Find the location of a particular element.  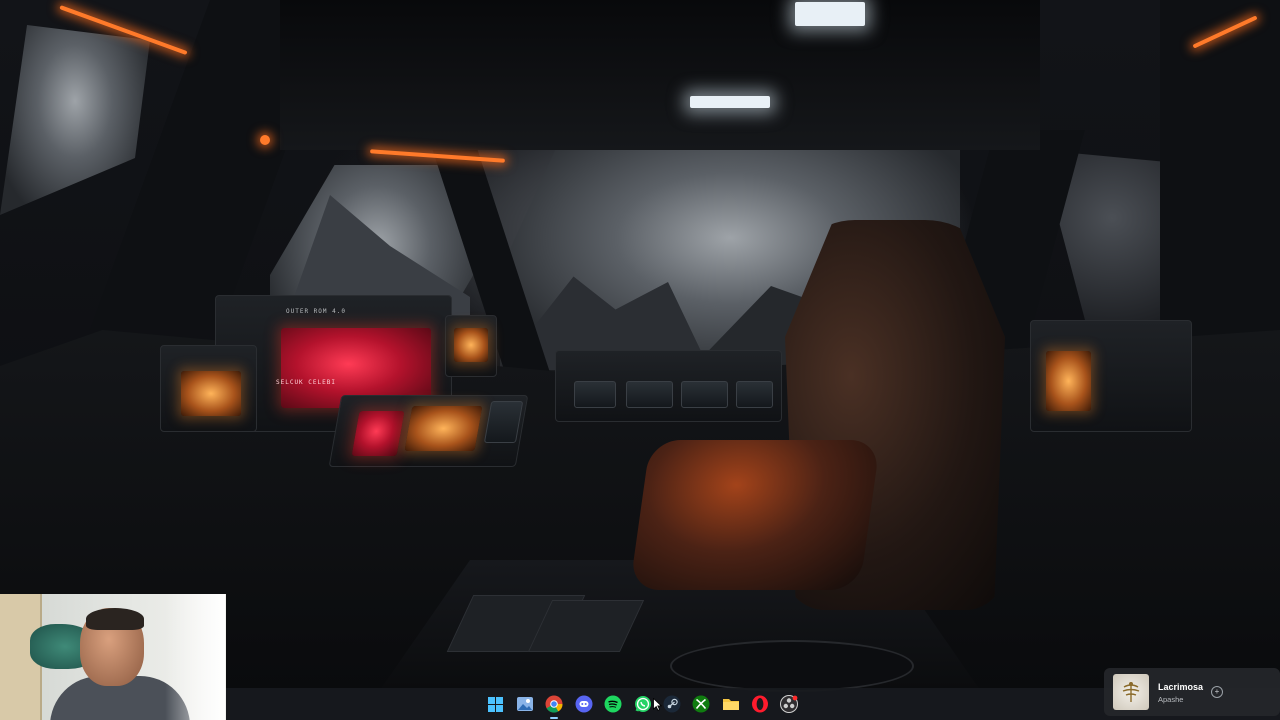

left-side-console is located at coordinates (208, 388).